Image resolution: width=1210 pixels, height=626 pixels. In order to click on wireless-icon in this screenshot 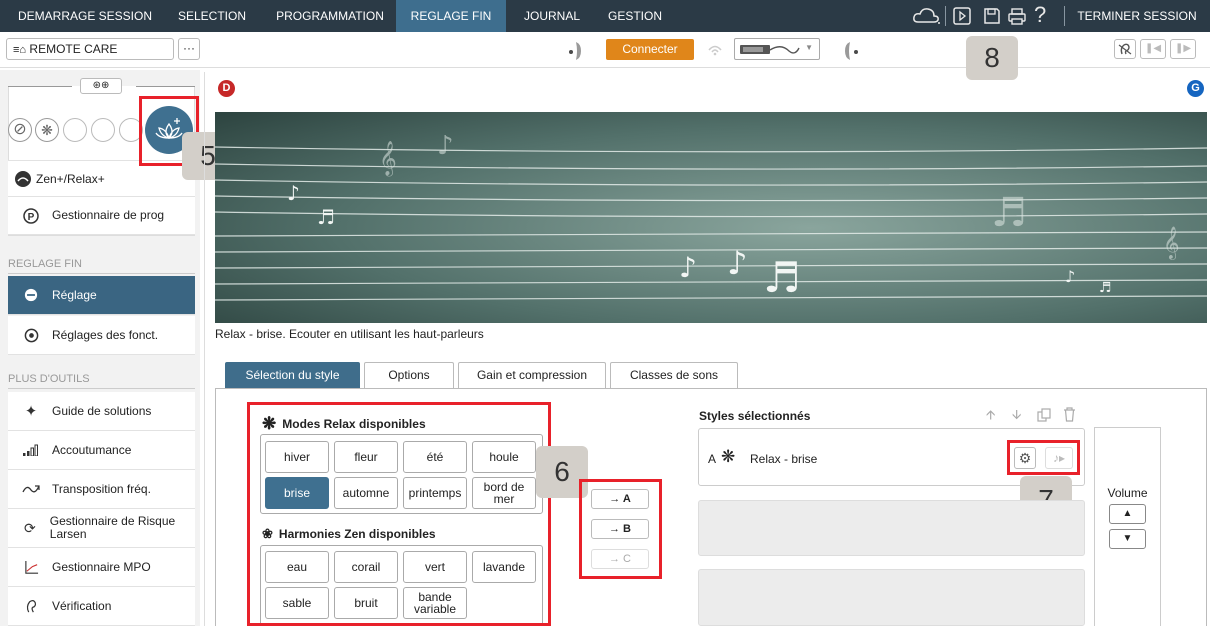, I will do `click(715, 50)`.